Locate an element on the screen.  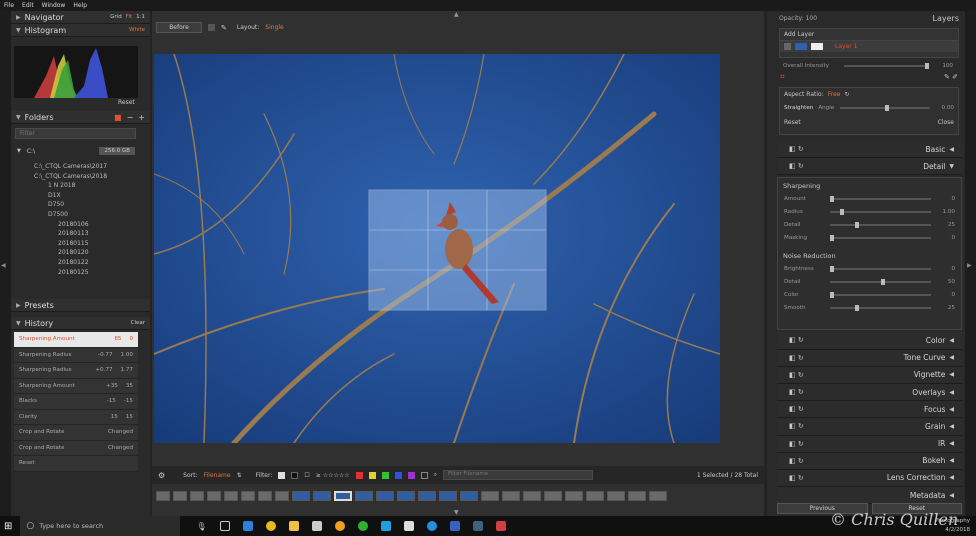
section-tone-curve: ◧ ↻ Tone Curve ◀ is located at coordinates (869, 358).